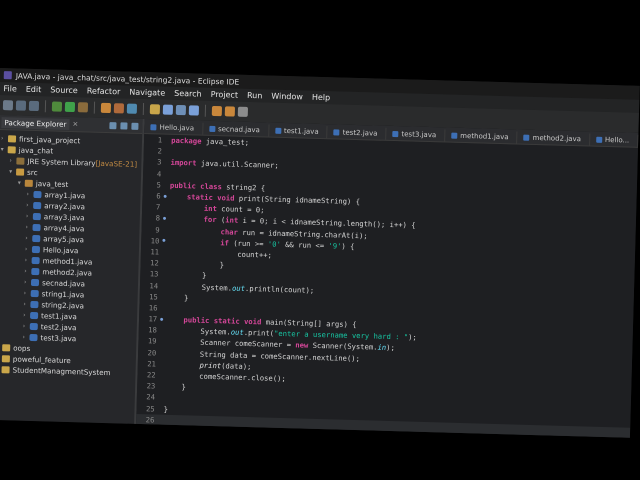  What do you see at coordinates (255, 95) in the screenshot?
I see `menu-run: Run` at bounding box center [255, 95].